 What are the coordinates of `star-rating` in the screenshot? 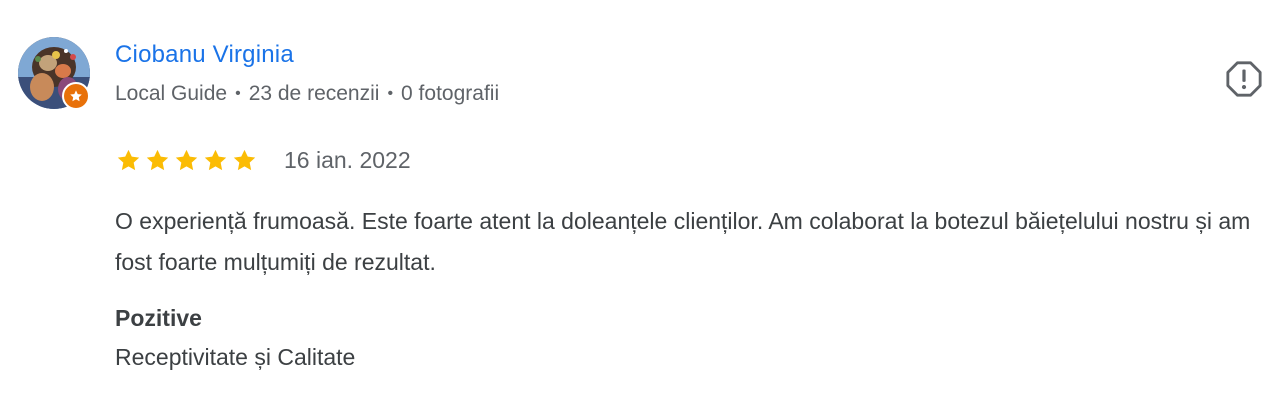 It's located at (186, 160).